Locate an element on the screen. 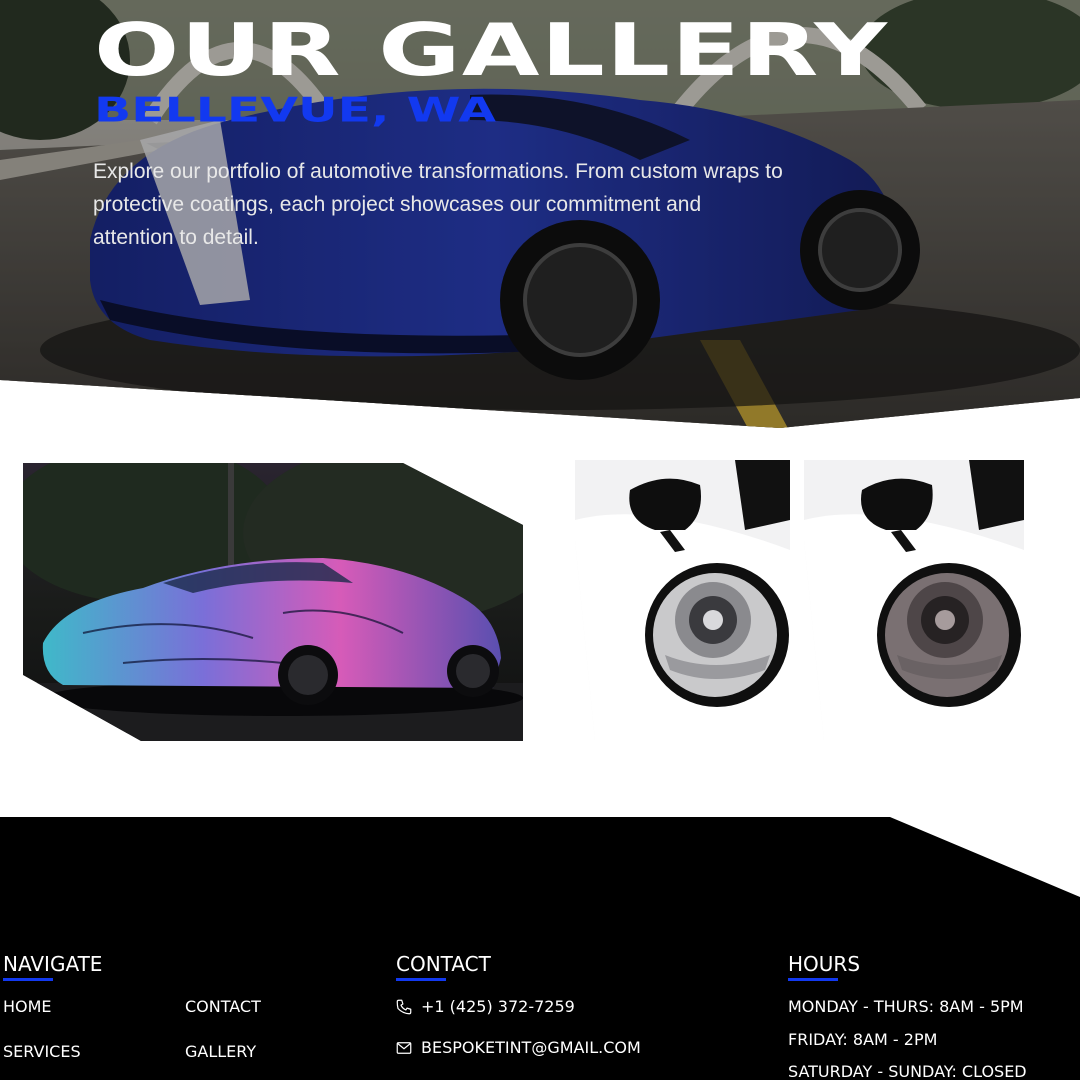  gallery-image-wrapped-supercar is located at coordinates (273, 602).